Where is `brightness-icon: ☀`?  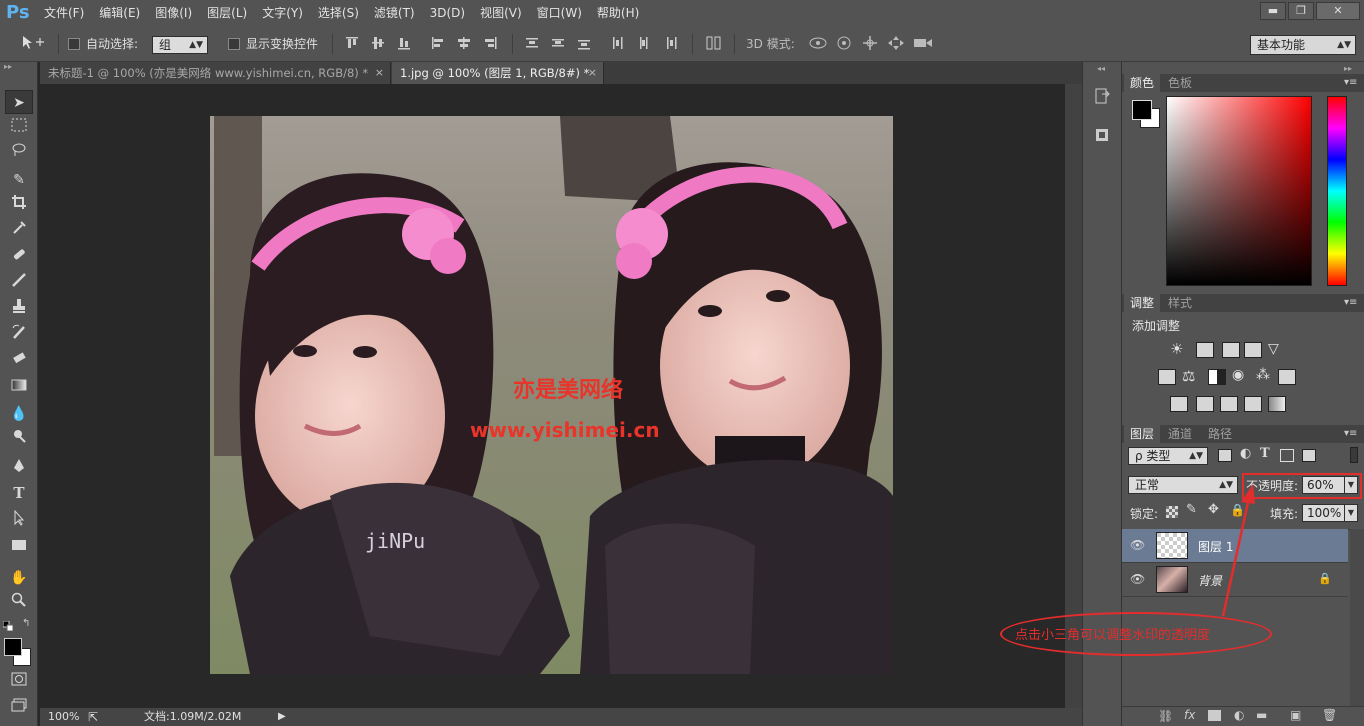 brightness-icon: ☀ is located at coordinates (1179, 349).